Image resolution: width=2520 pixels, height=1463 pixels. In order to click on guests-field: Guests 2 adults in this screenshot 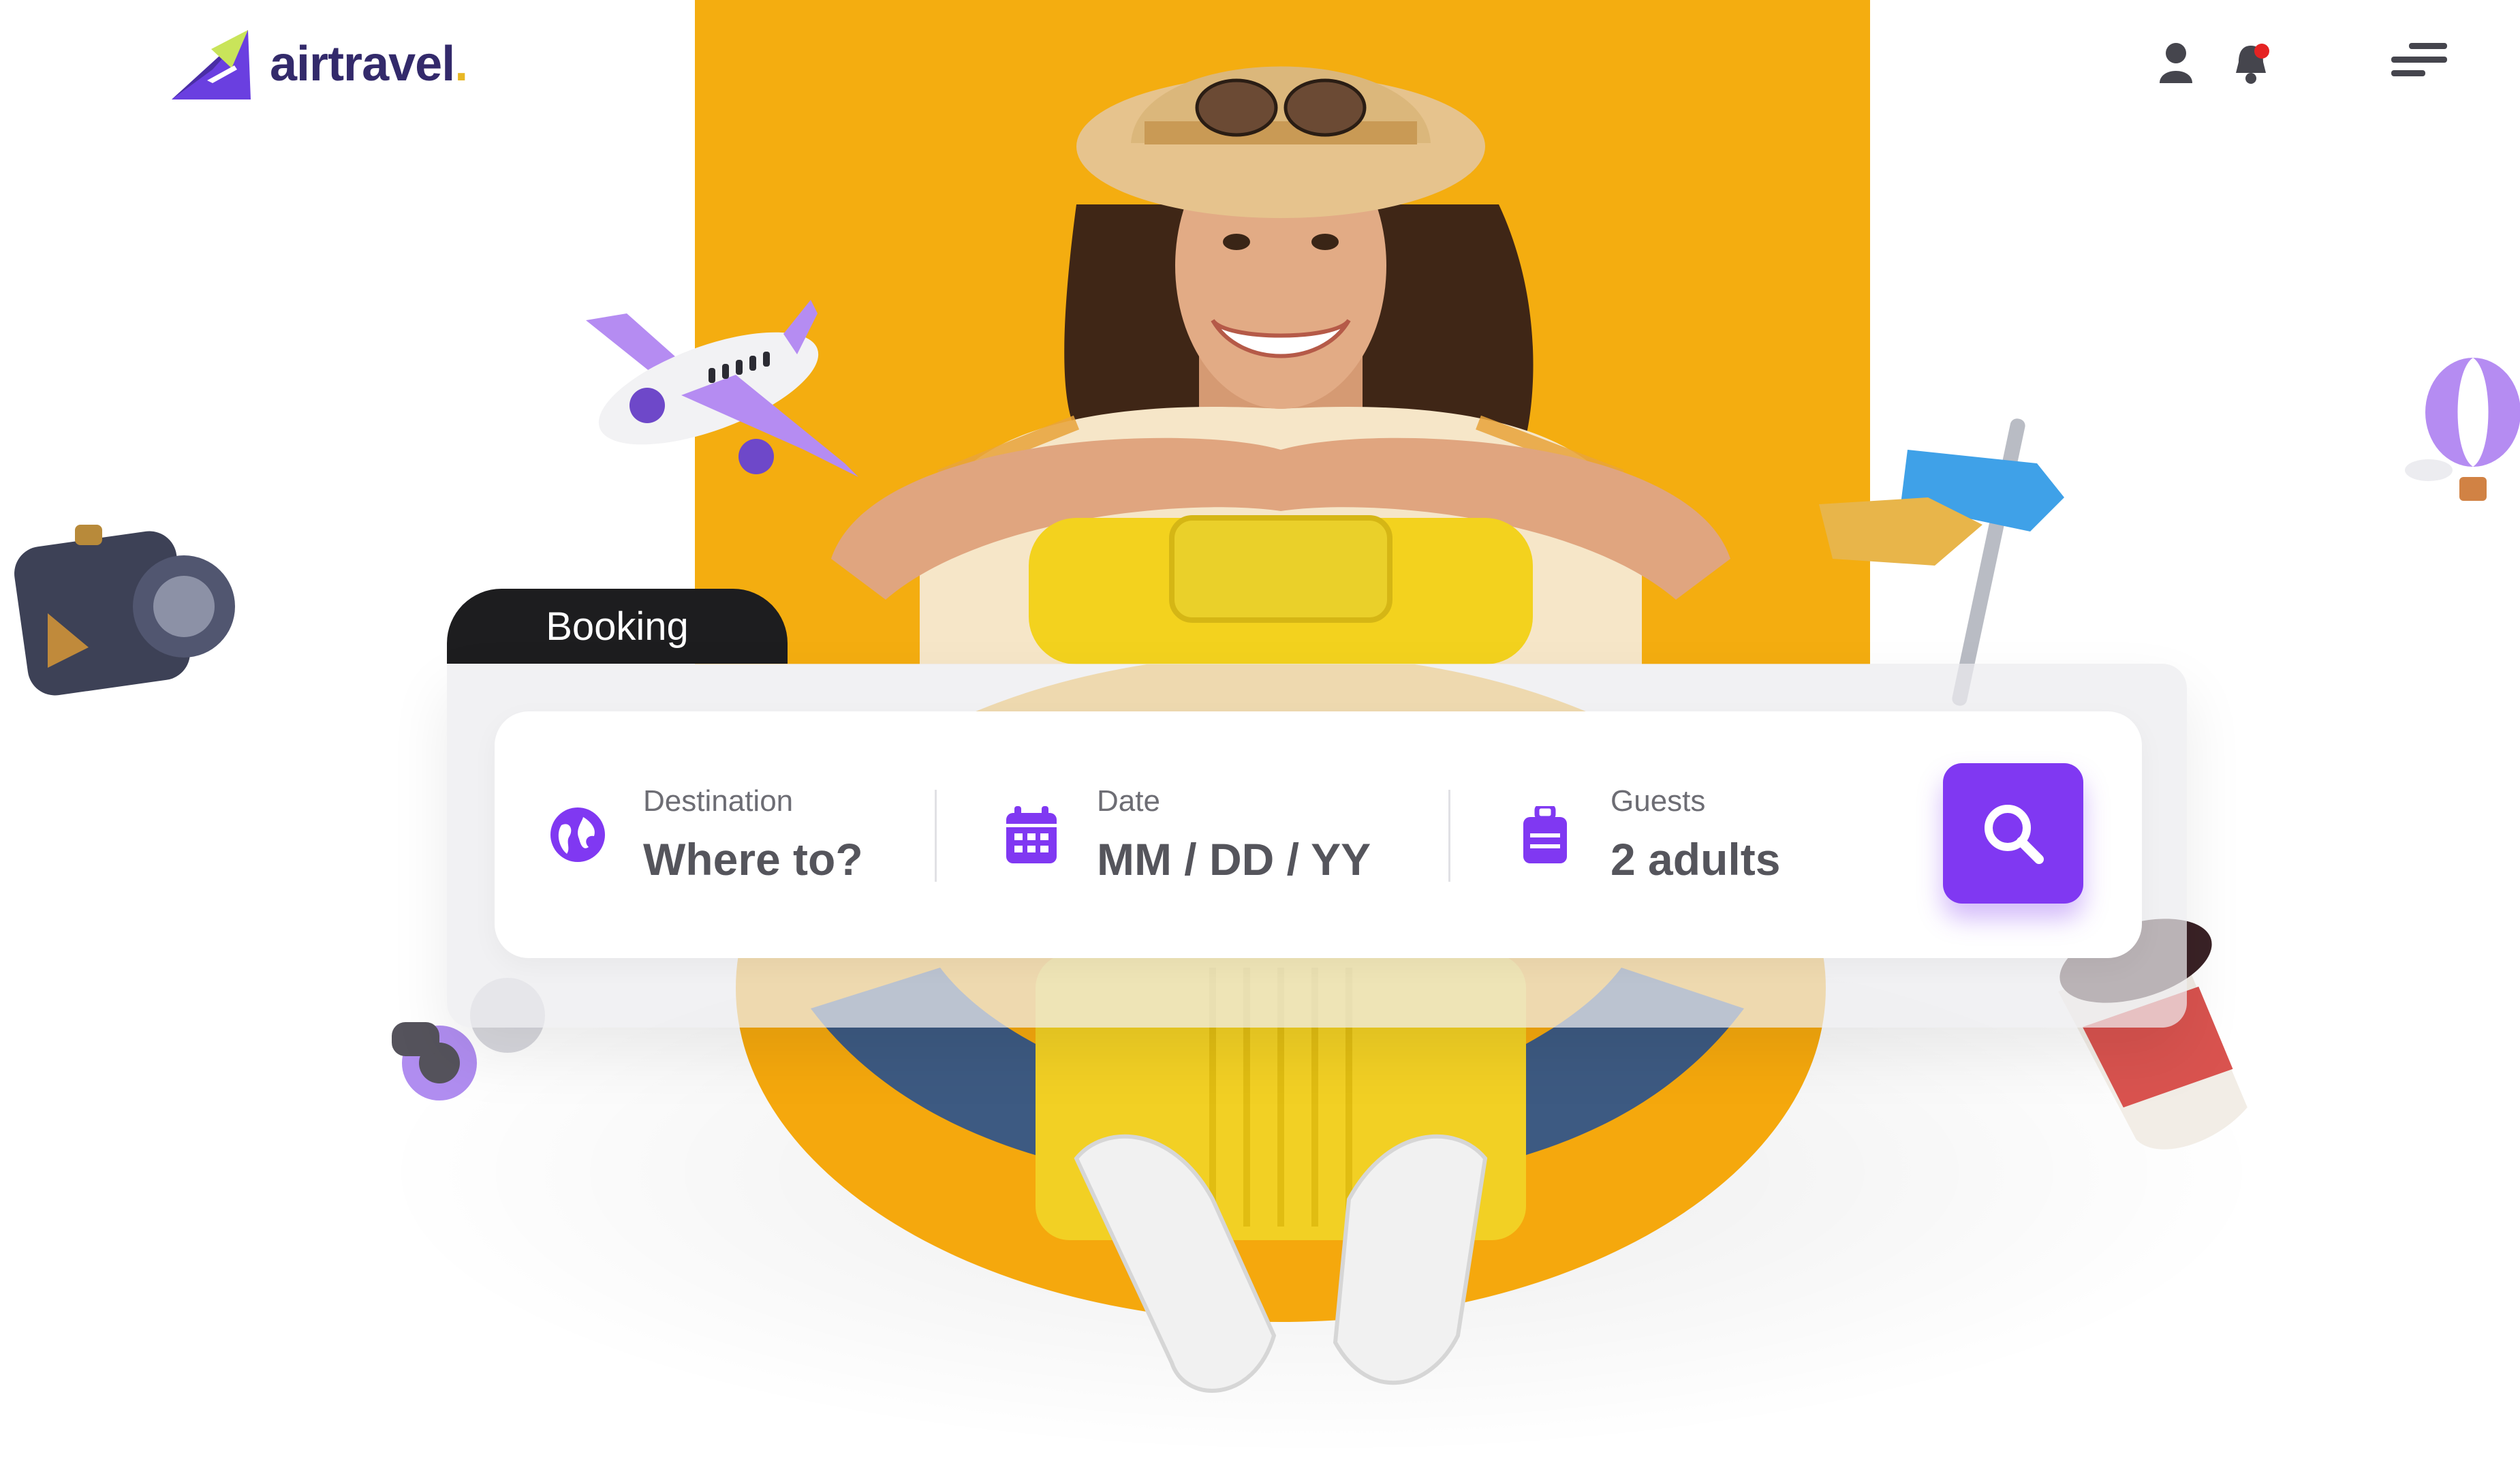, I will do `click(1727, 834)`.